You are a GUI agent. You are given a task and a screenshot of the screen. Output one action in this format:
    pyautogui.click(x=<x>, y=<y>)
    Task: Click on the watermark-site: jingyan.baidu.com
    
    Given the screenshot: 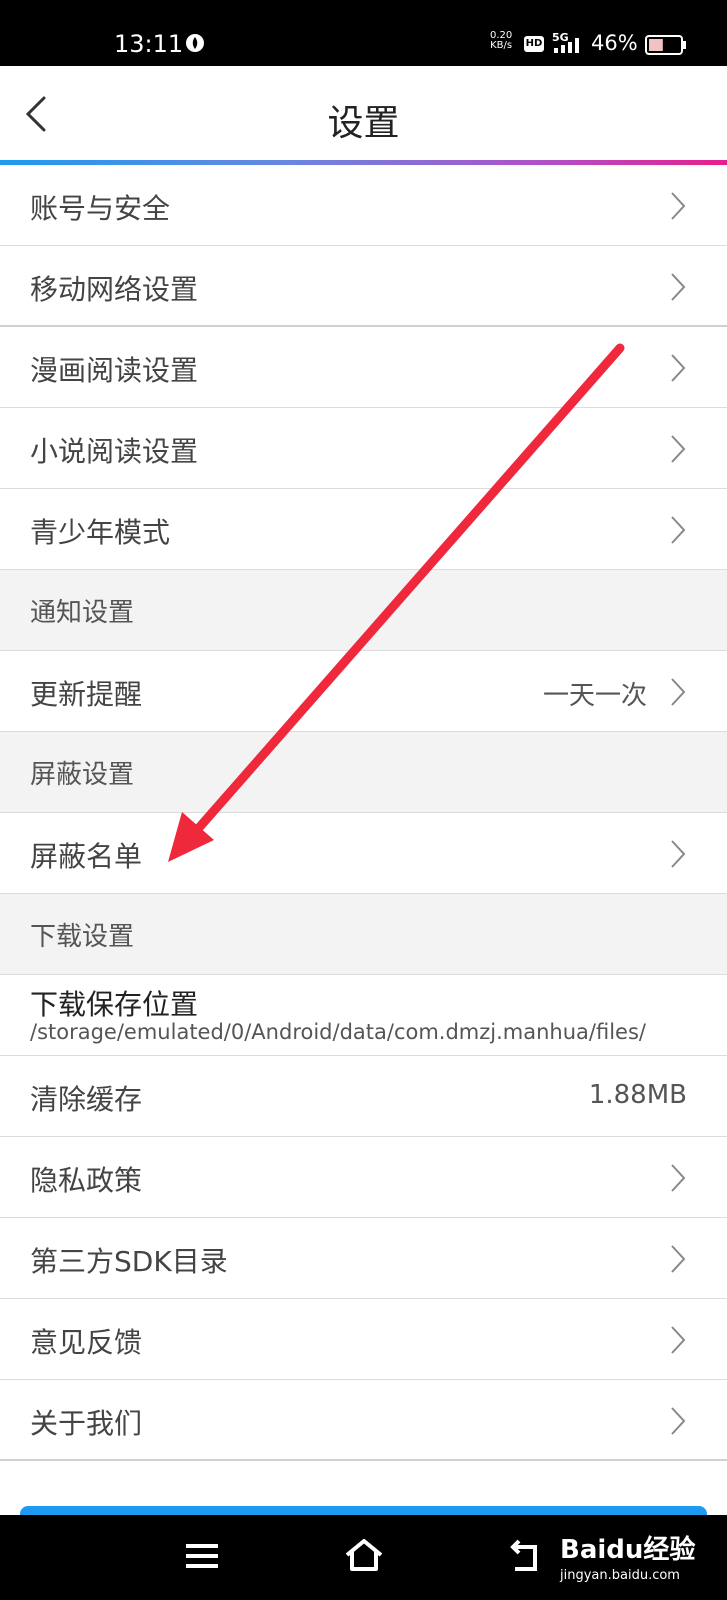 What is the action you would take?
    pyautogui.click(x=620, y=1575)
    